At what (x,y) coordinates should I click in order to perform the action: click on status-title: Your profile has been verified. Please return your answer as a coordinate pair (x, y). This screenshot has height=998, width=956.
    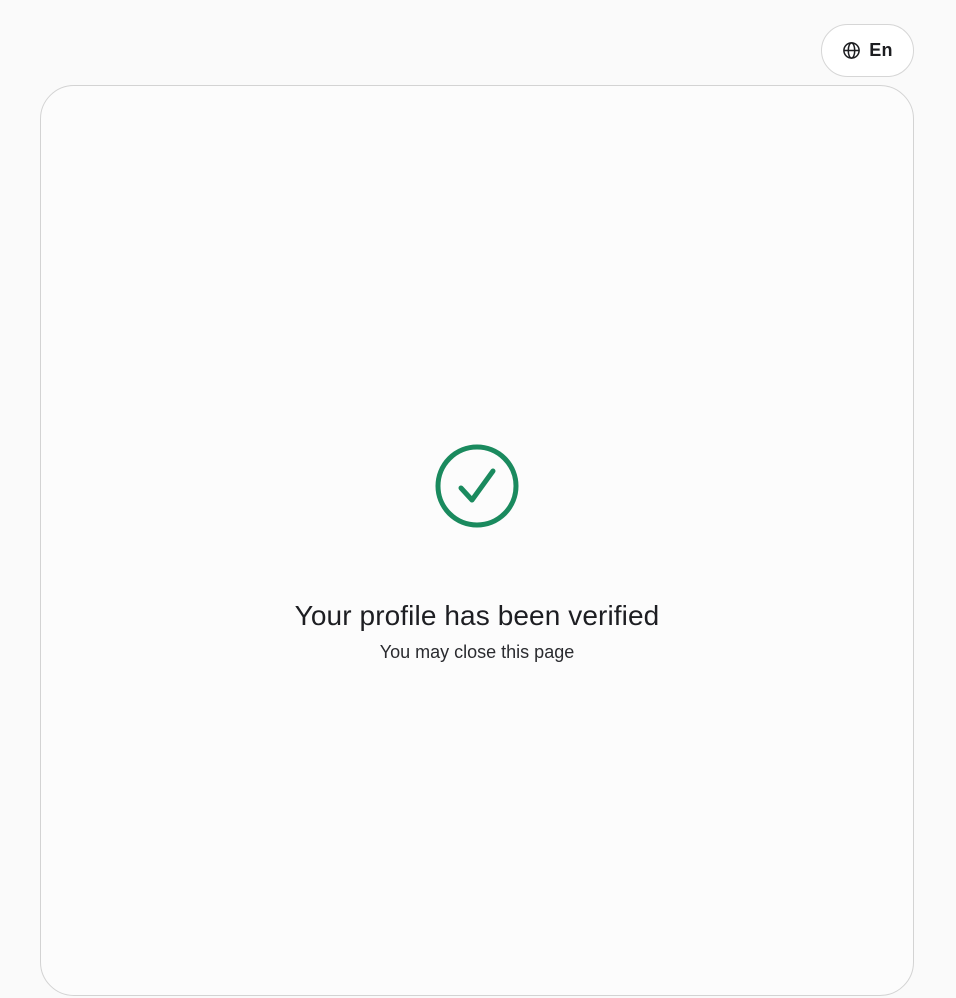
    Looking at the image, I should click on (477, 615).